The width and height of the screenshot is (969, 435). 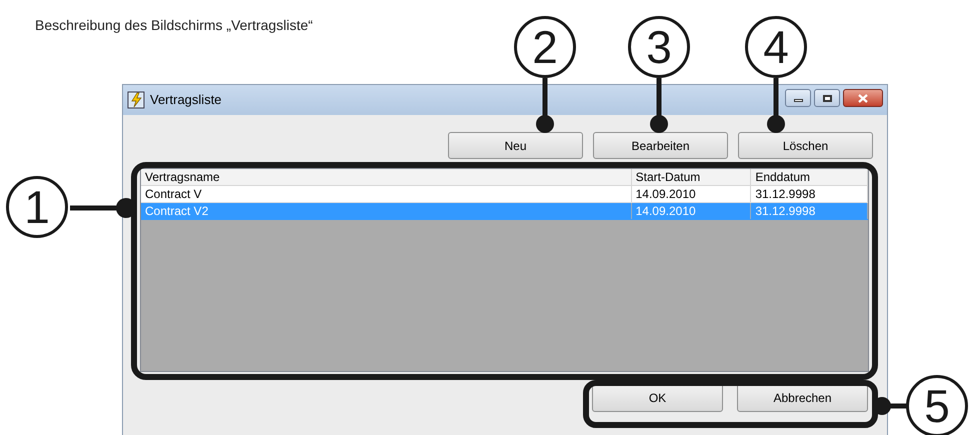 I want to click on toolbar-button: Löschen, so click(x=805, y=145).